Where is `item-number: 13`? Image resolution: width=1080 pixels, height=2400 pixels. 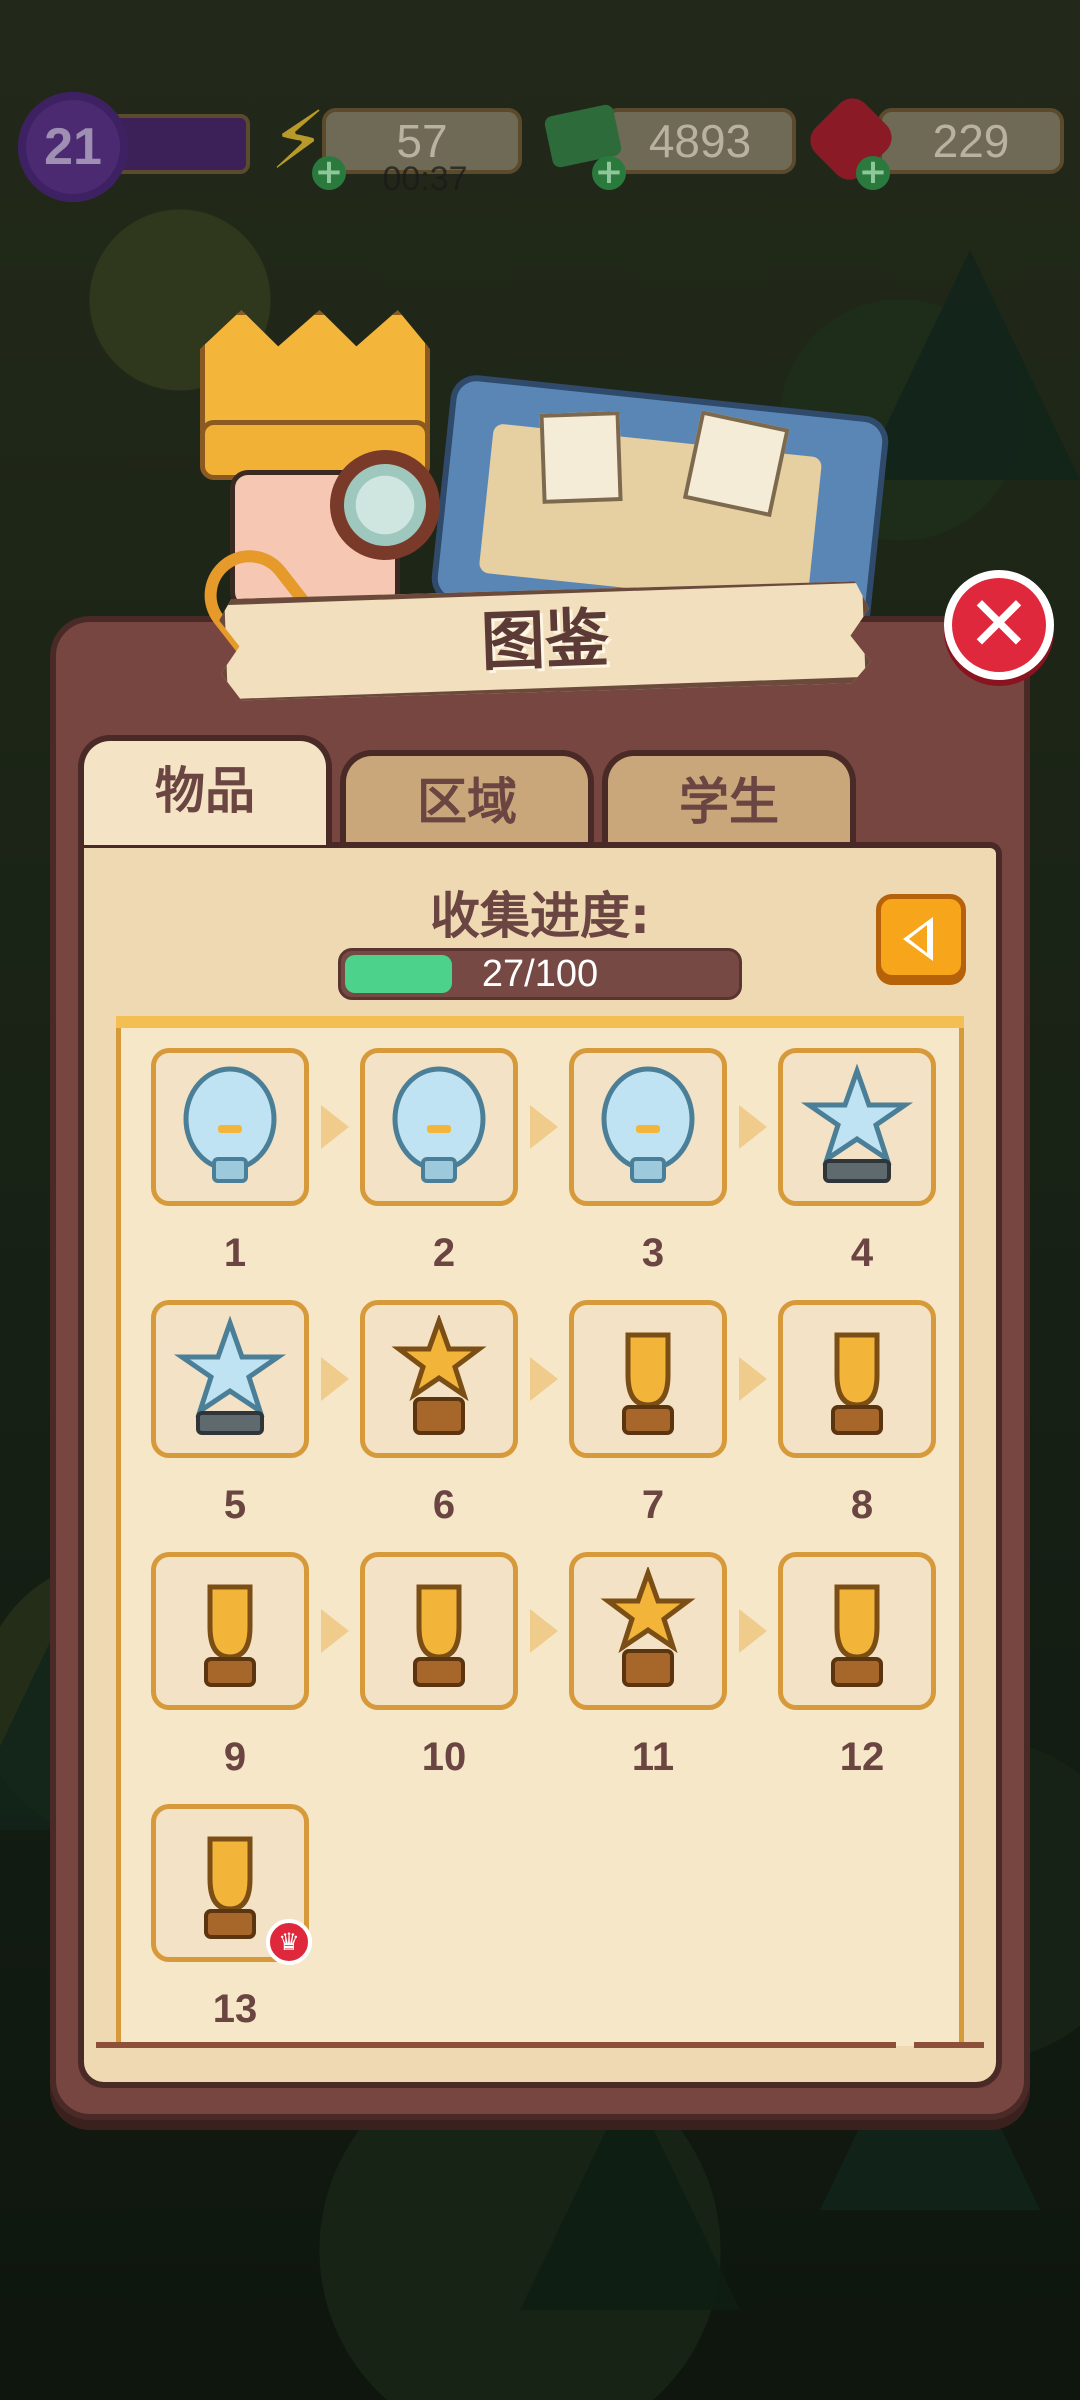 item-number: 13 is located at coordinates (235, 2009).